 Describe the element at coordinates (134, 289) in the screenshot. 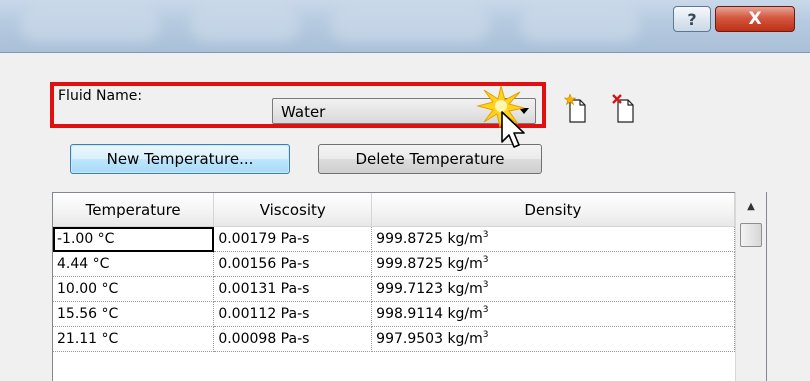

I see `temperature-cell: 10.00 °C` at that location.